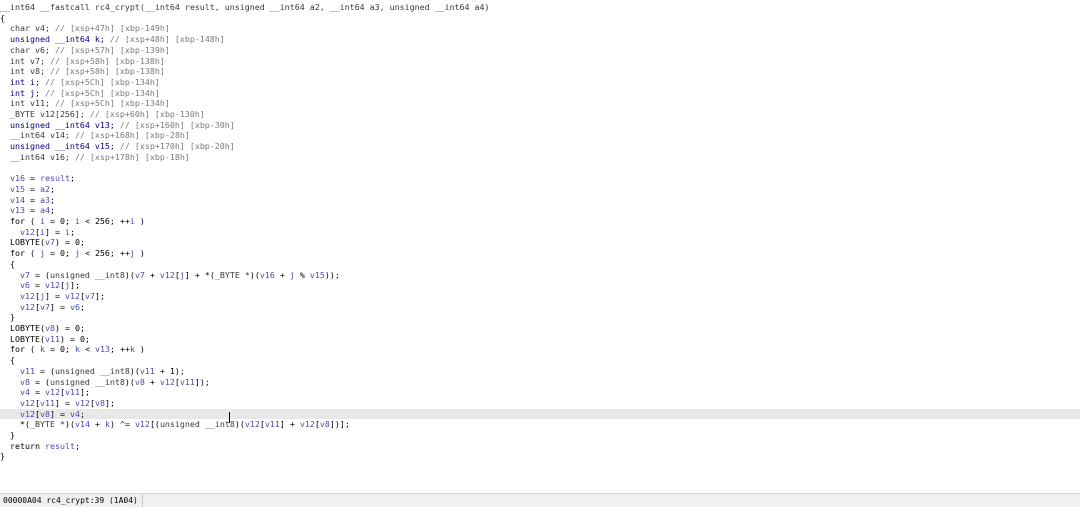 The height and width of the screenshot is (507, 1080). What do you see at coordinates (540, 403) in the screenshot?
I see `code-line: v12[v11] = v12[v8];` at bounding box center [540, 403].